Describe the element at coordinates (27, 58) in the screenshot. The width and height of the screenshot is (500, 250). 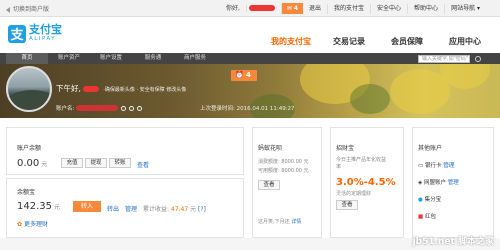
I see `tab-home: 首页` at that location.